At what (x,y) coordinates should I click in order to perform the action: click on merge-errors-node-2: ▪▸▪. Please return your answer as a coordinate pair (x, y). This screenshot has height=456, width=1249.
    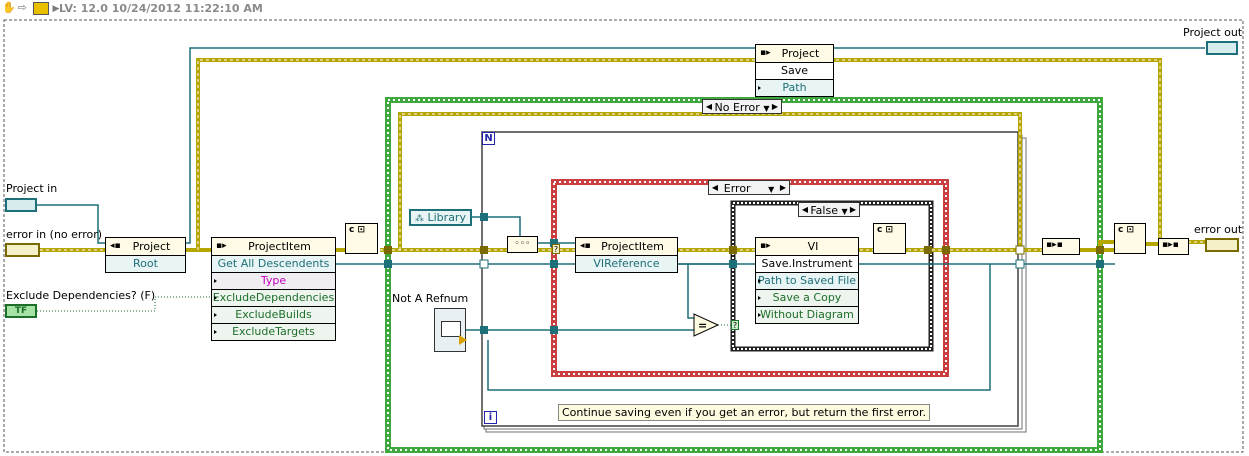
    Looking at the image, I should click on (1173, 246).